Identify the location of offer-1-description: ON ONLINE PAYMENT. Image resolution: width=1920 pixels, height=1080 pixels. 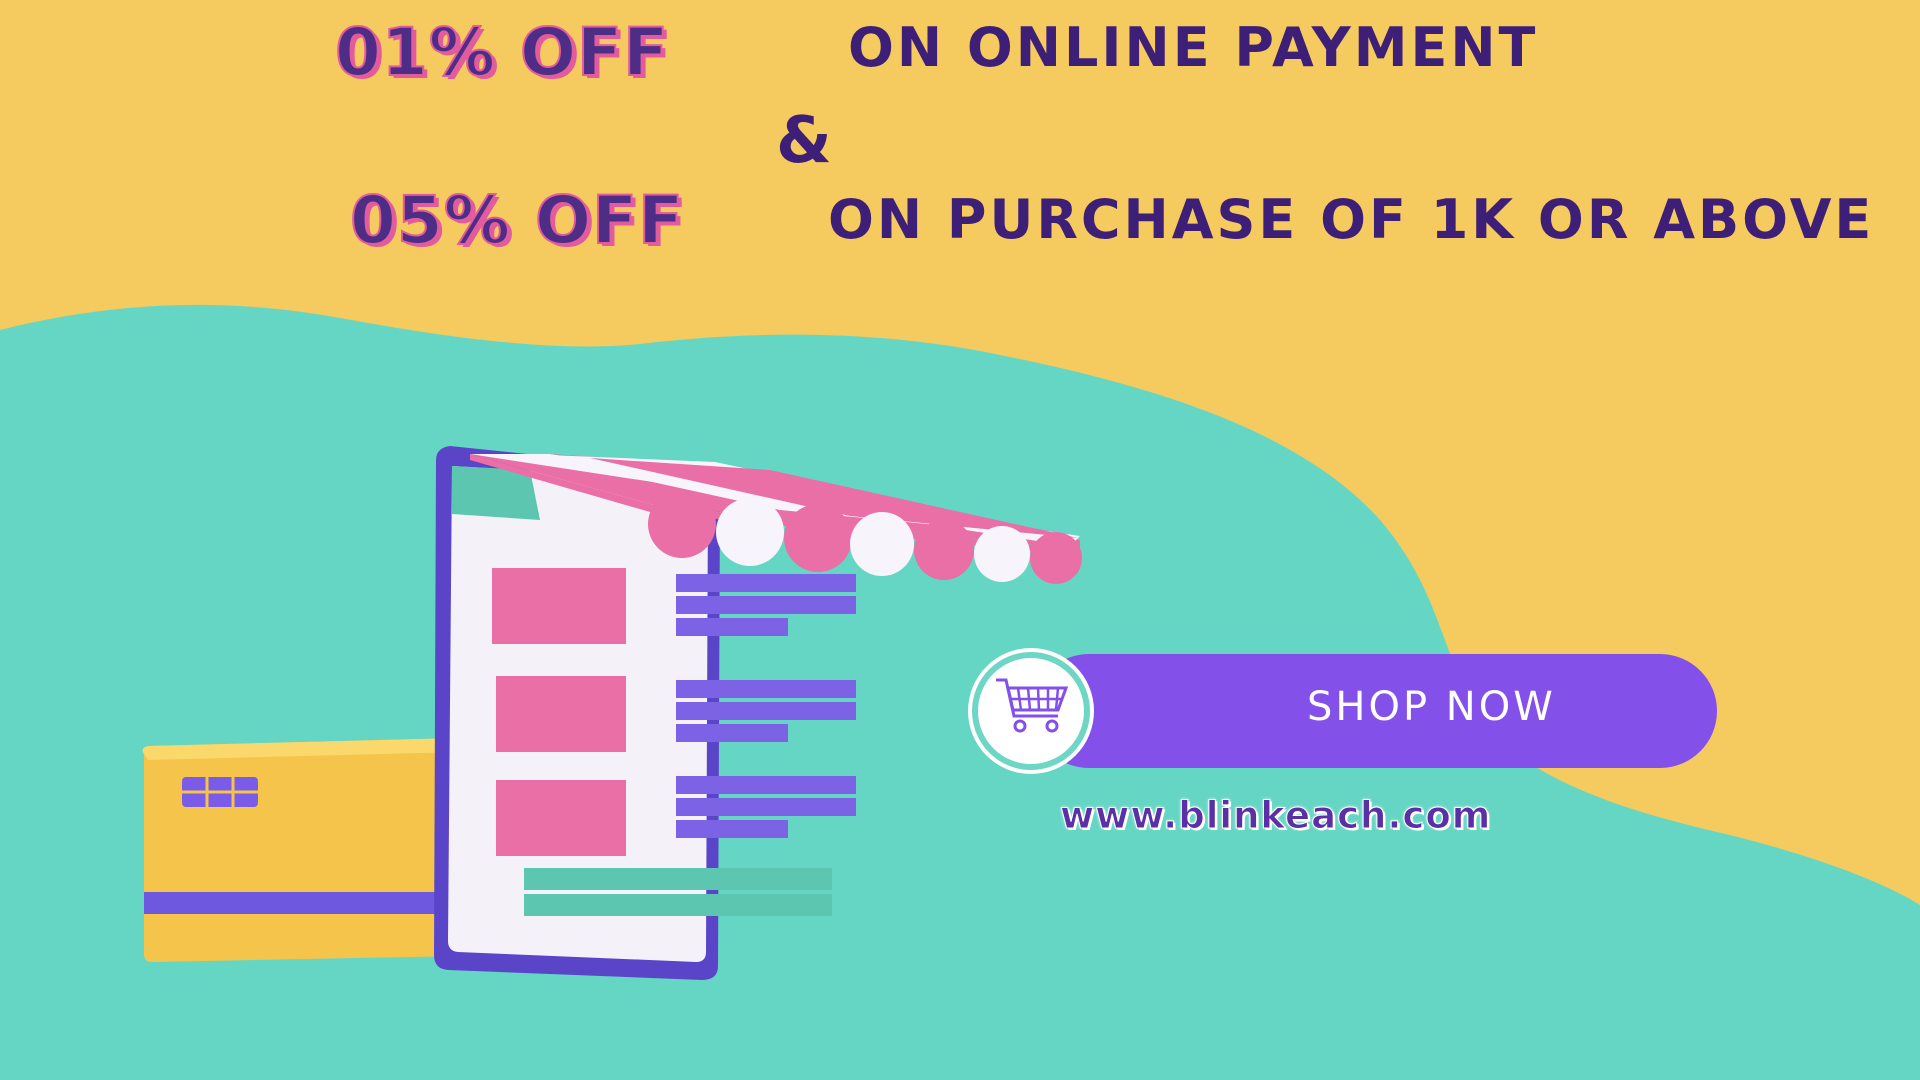
(1193, 47).